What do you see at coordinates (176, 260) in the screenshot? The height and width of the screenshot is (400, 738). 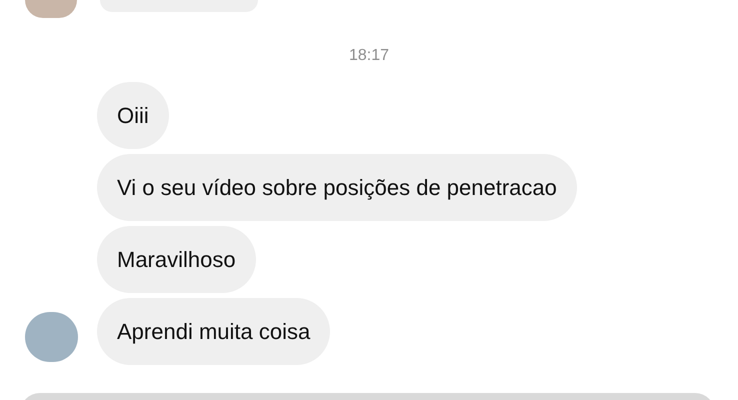 I see `message-text: Maravilhoso` at bounding box center [176, 260].